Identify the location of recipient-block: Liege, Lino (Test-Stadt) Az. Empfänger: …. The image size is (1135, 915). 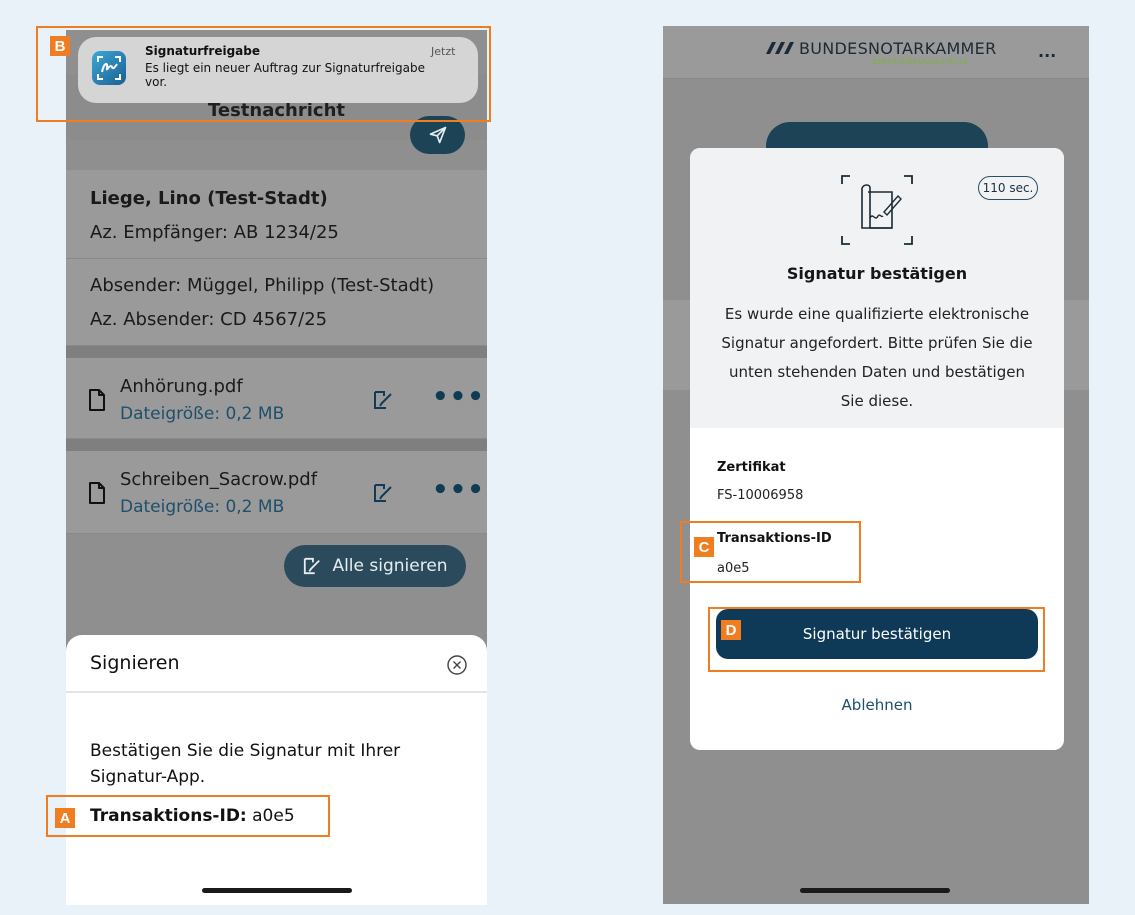
(276, 214).